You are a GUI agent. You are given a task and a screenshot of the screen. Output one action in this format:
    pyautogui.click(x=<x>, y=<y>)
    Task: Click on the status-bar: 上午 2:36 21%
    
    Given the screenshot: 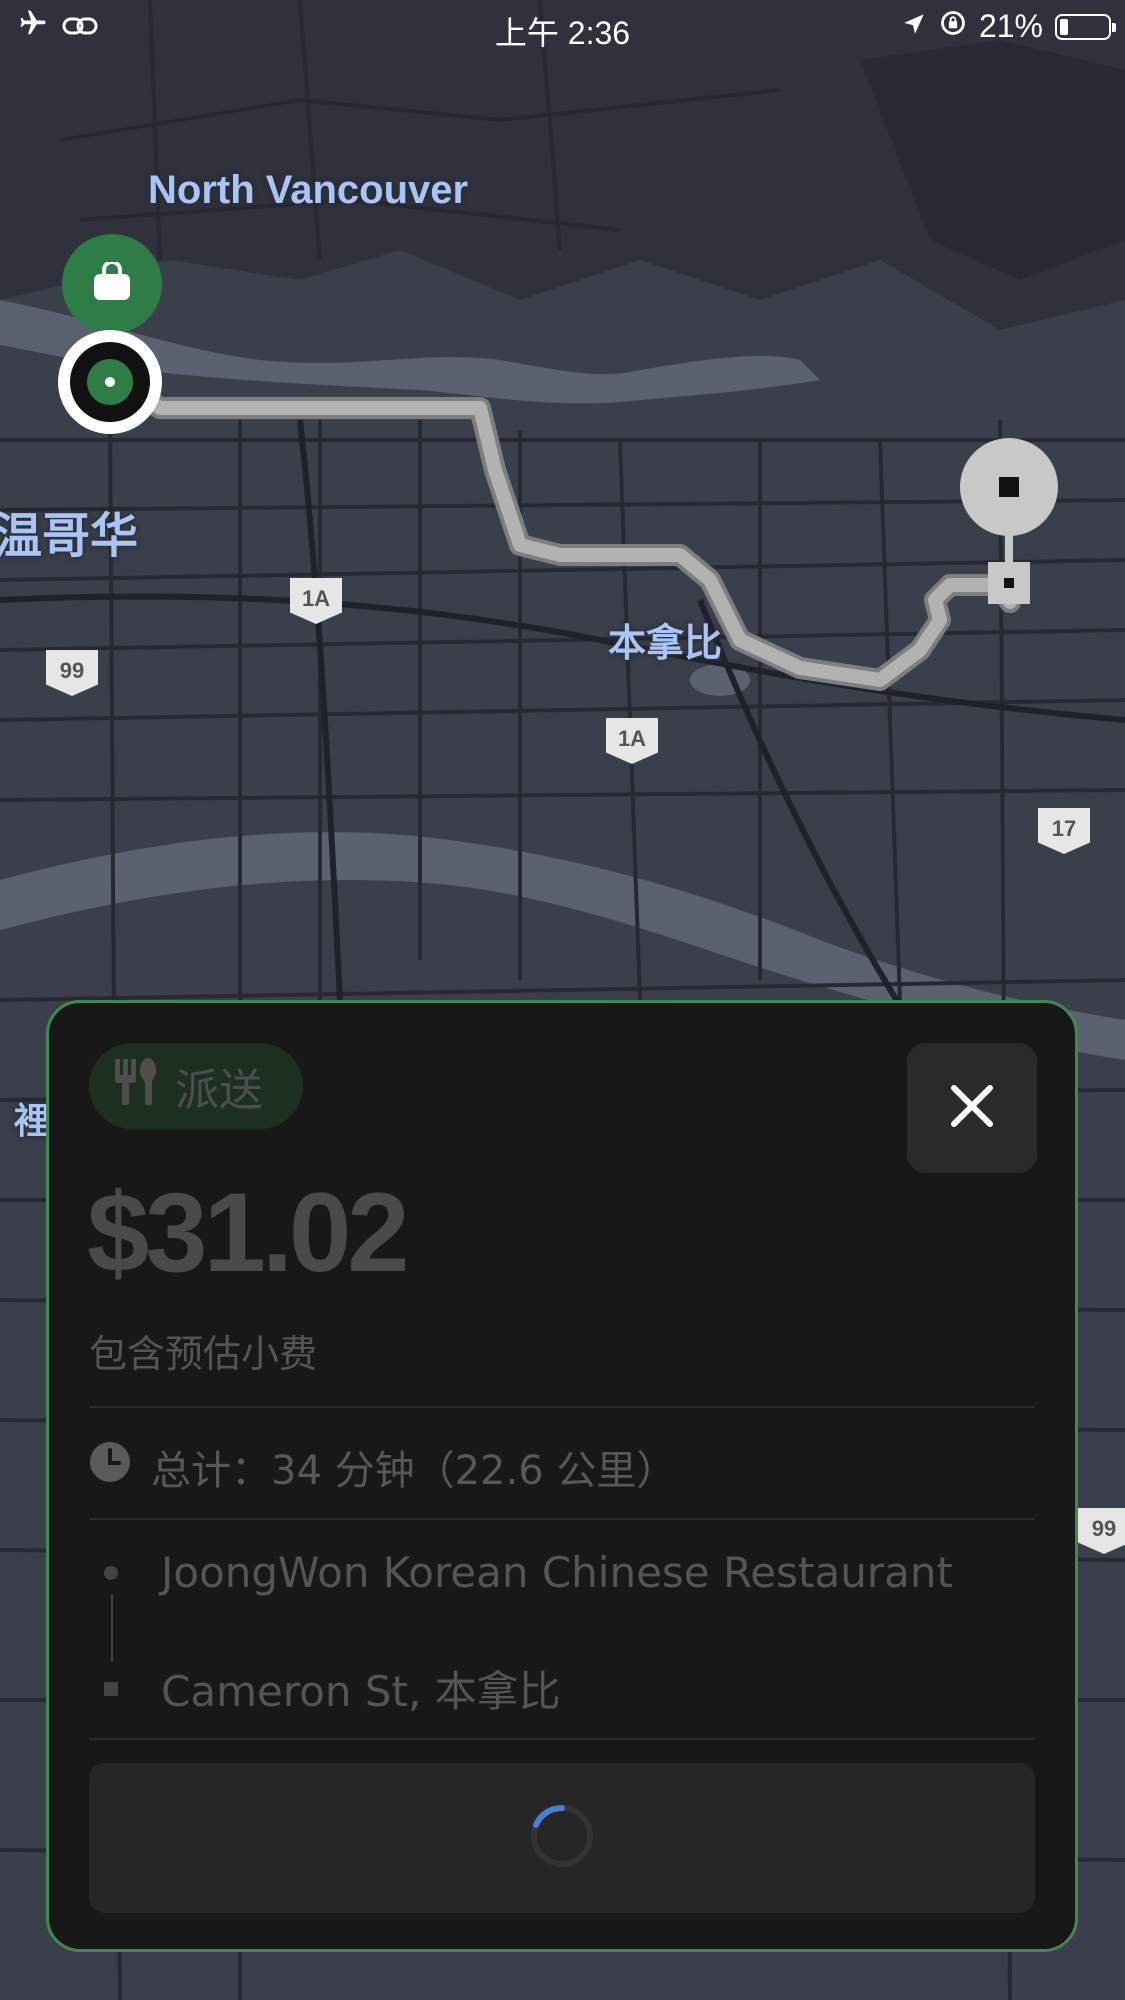 What is the action you would take?
    pyautogui.click(x=562, y=28)
    